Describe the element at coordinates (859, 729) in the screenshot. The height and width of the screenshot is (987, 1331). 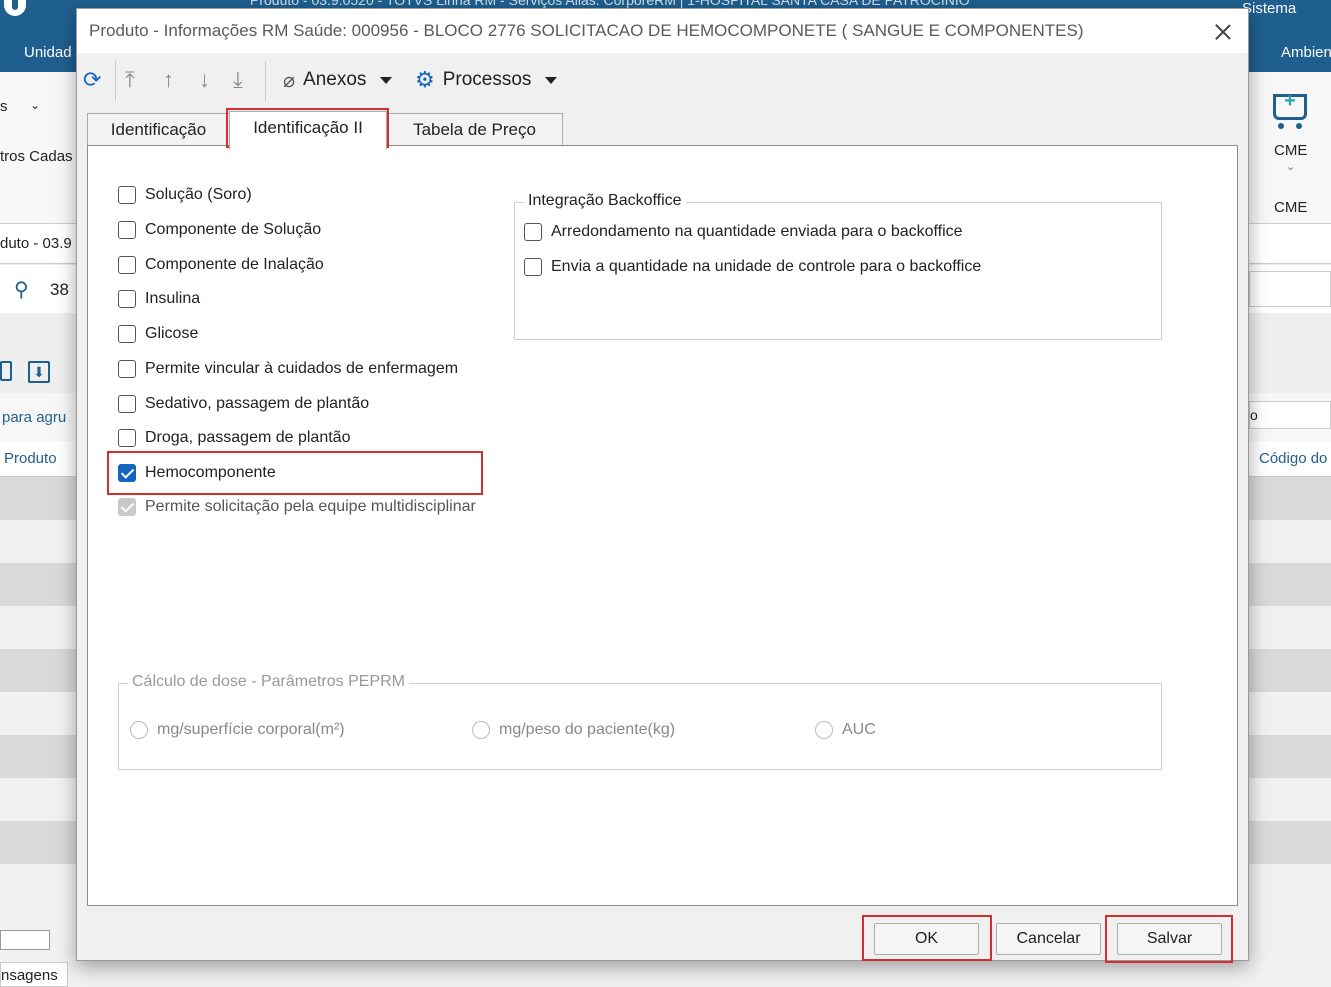
I see `radio-label: AUC` at that location.